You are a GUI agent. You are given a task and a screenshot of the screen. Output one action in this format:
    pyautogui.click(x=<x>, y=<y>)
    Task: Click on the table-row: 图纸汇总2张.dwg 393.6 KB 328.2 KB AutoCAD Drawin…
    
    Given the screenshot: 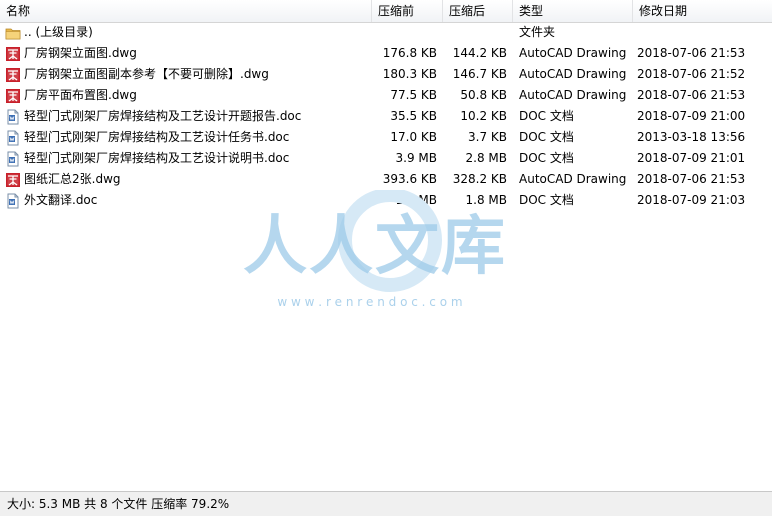 What is the action you would take?
    pyautogui.click(x=386, y=179)
    